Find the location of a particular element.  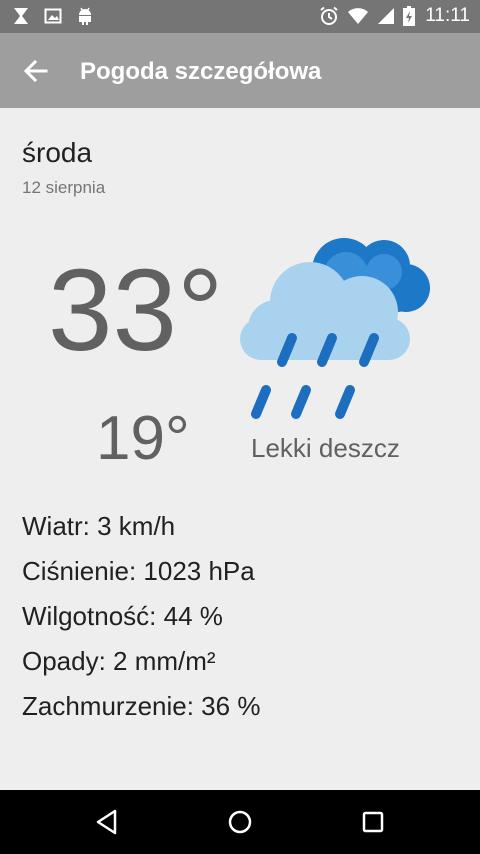

day-date: 12 sierpnia is located at coordinates (64, 187).